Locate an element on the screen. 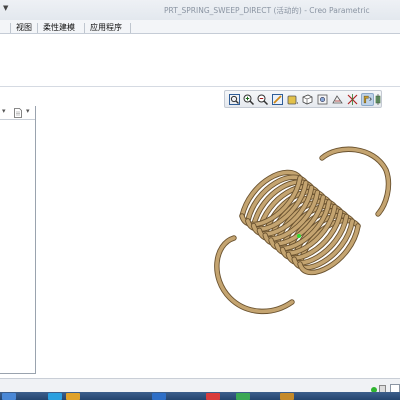 The width and height of the screenshot is (400, 400). perspective-icon is located at coordinates (337, 99).